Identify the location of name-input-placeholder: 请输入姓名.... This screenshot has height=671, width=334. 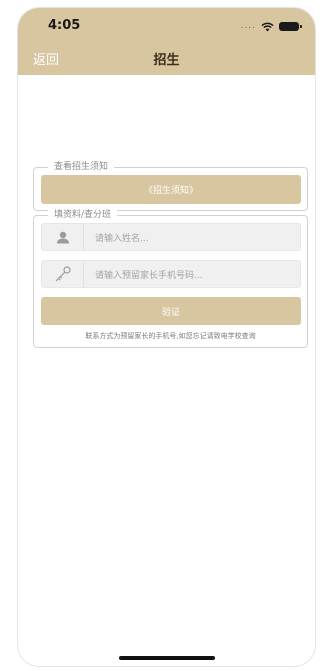
(122, 238).